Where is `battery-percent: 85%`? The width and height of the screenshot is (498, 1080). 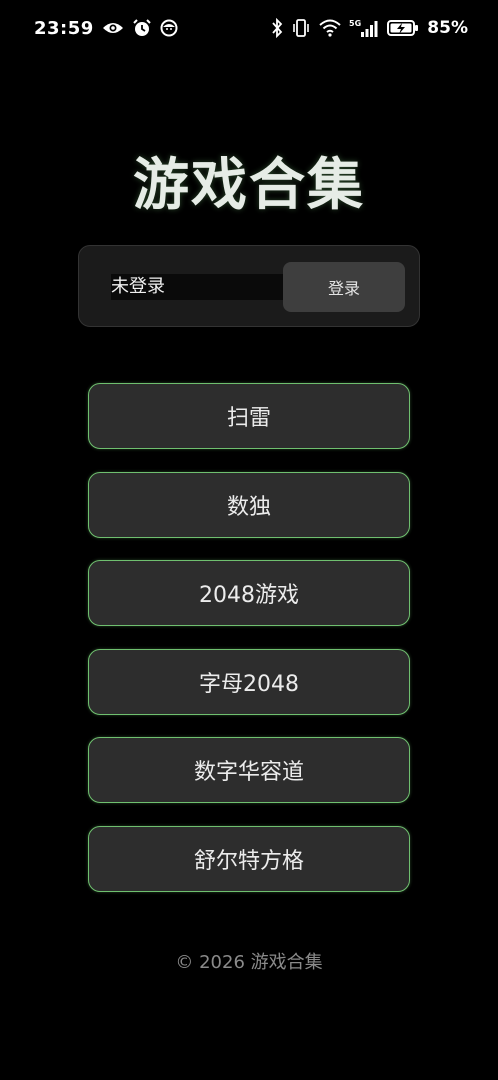 battery-percent: 85% is located at coordinates (447, 28).